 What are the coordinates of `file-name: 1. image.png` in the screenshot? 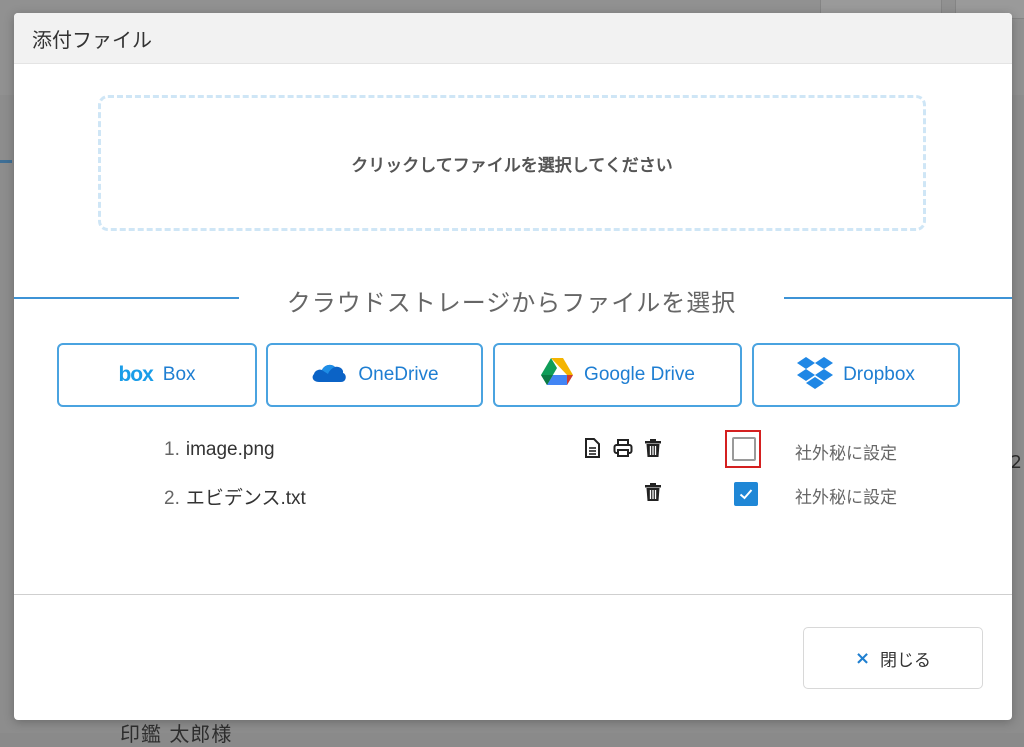 It's located at (219, 450).